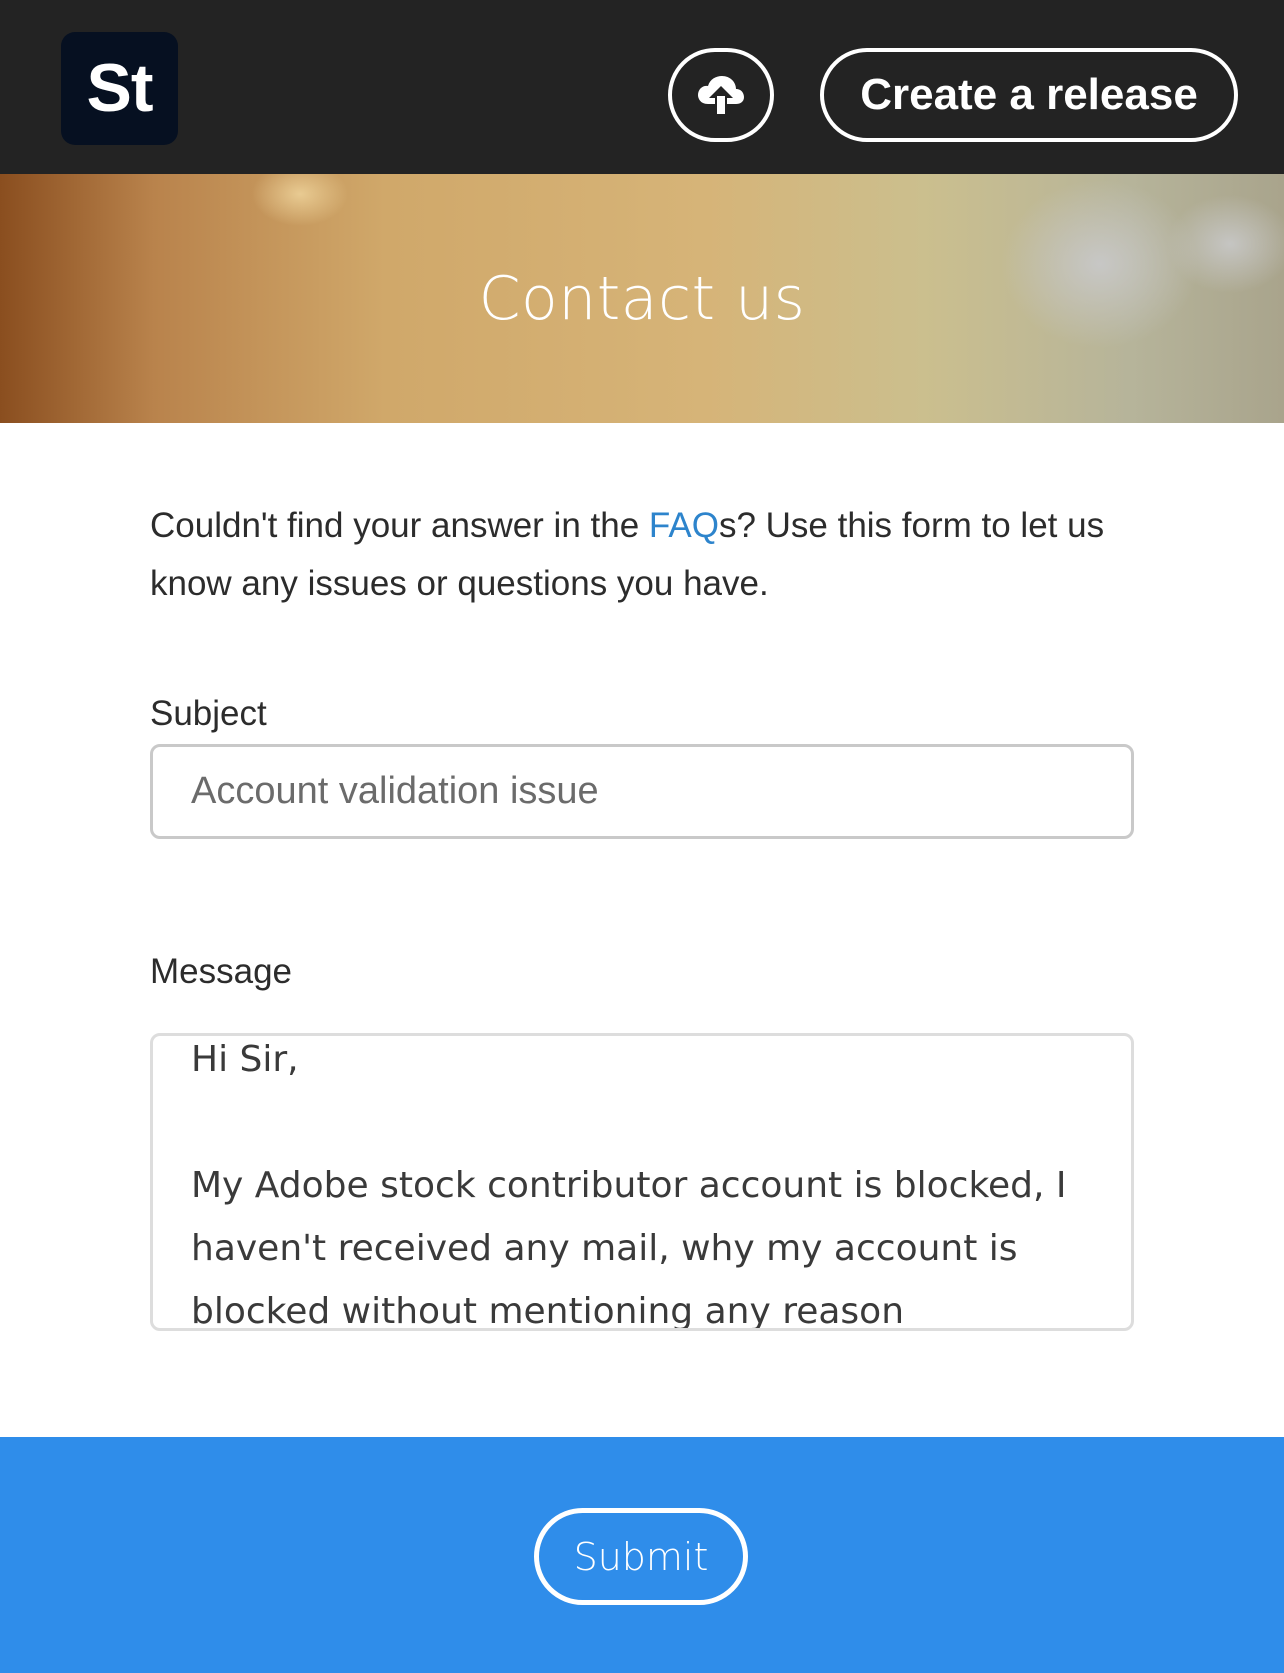 The image size is (1284, 1673). Describe the element at coordinates (642, 298) in the screenshot. I see `page-title: Contact us` at that location.